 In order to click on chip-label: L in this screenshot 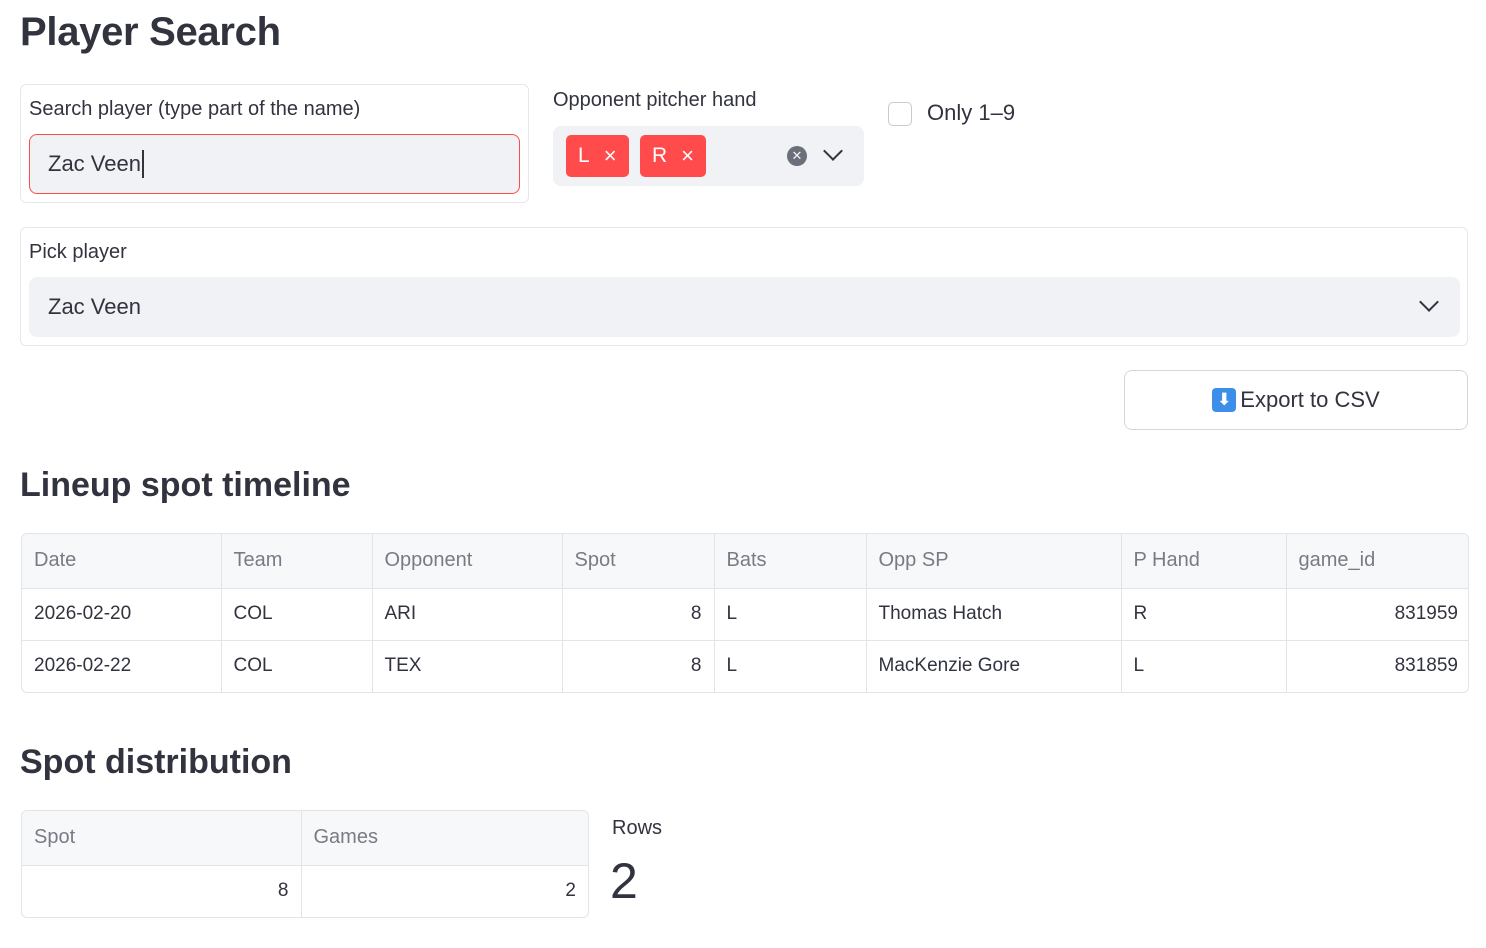, I will do `click(584, 155)`.